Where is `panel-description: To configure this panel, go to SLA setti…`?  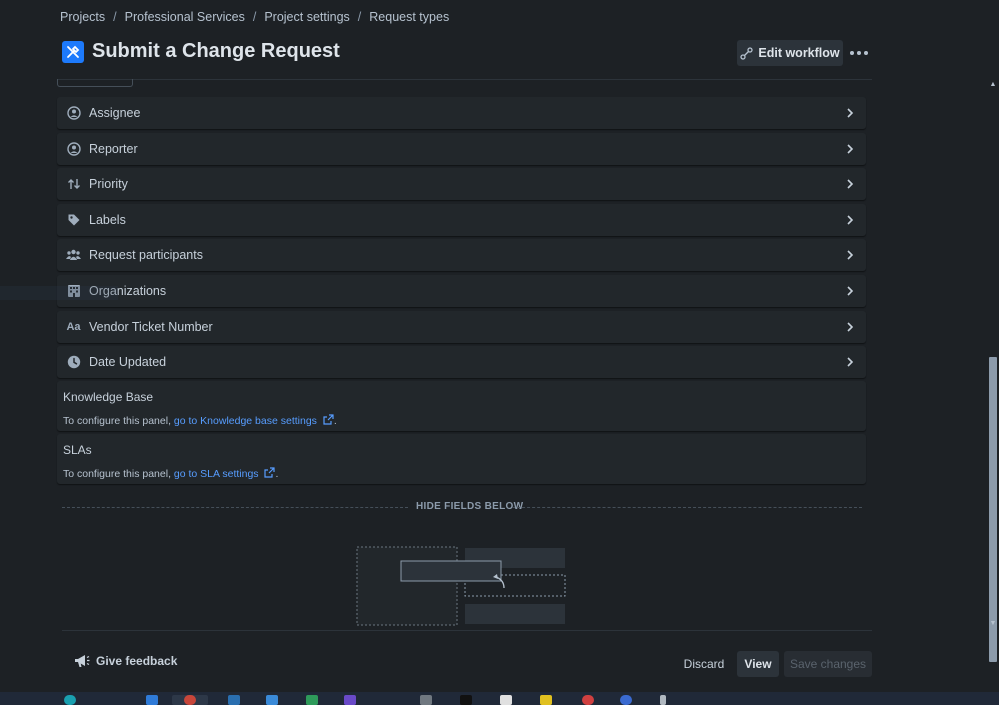
panel-description: To configure this panel, go to SLA setti… is located at coordinates (461, 473).